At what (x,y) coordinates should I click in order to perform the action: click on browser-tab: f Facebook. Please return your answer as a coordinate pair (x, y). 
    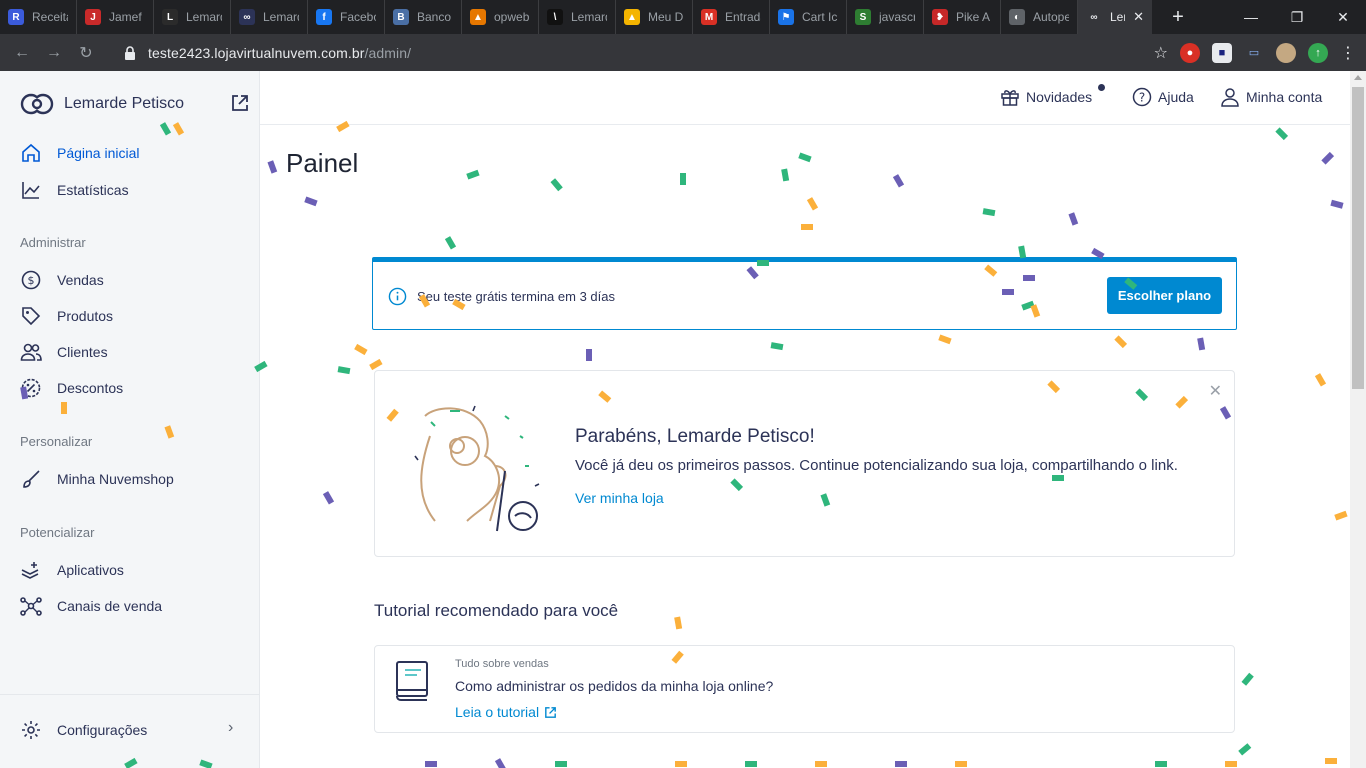
    Looking at the image, I should click on (346, 17).